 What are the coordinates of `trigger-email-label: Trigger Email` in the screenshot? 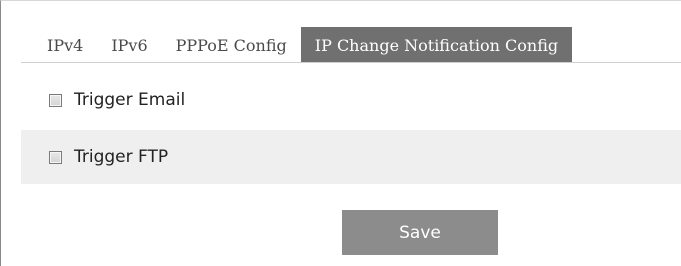 It's located at (130, 100).